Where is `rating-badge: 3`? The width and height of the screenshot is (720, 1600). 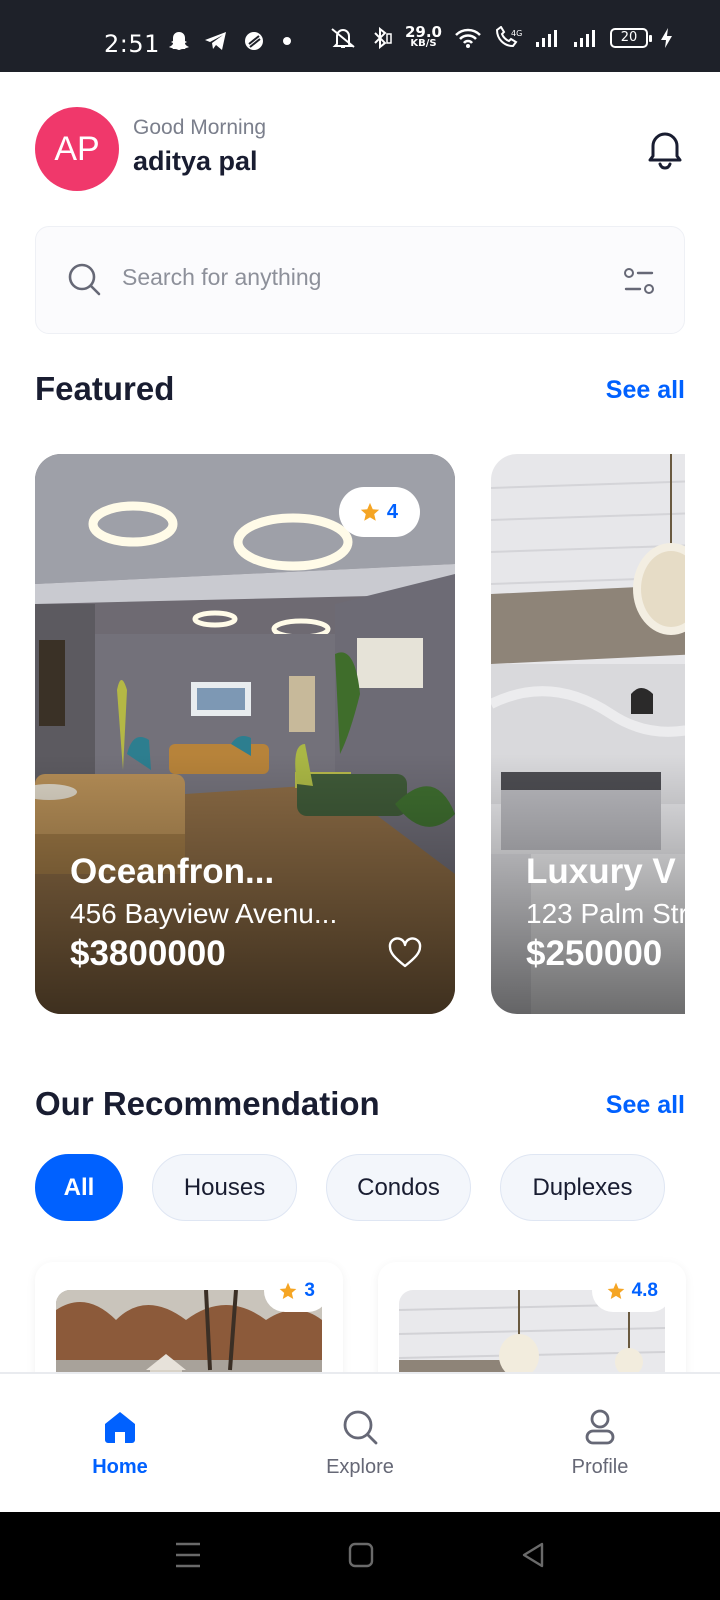
rating-badge: 3 is located at coordinates (296, 1291).